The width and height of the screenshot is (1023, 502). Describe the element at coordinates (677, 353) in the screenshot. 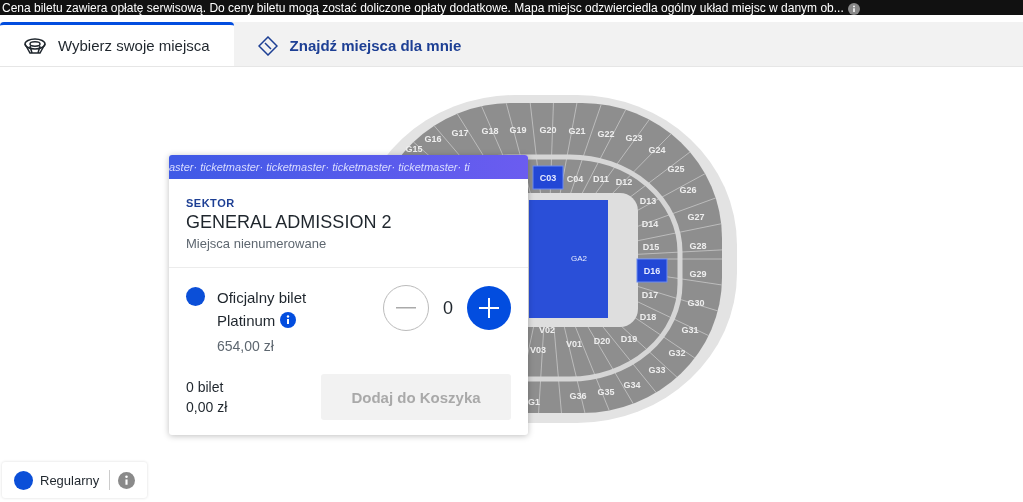

I see `section-label: G32` at that location.